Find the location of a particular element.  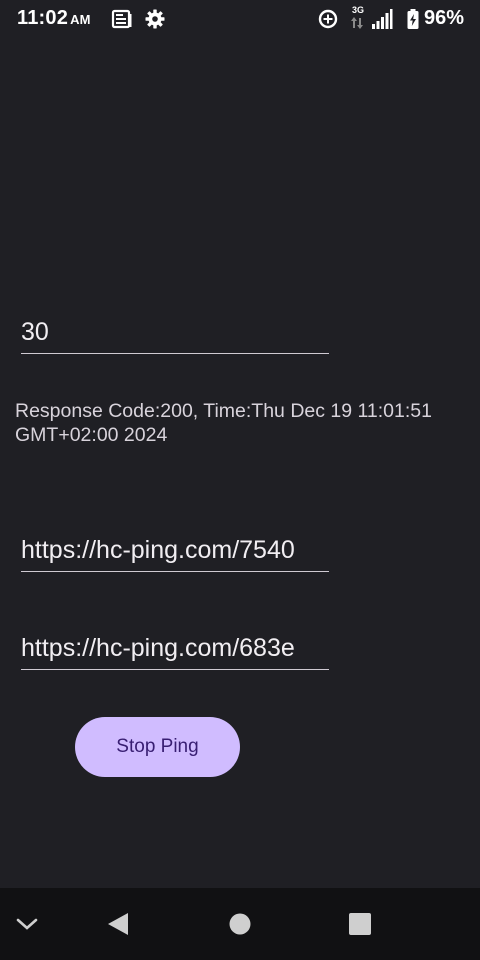

recents-icon is located at coordinates (360, 924).